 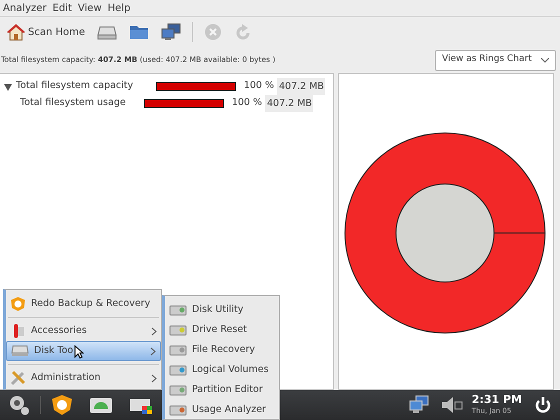 What do you see at coordinates (89, 8) in the screenshot?
I see `menu-item: View` at bounding box center [89, 8].